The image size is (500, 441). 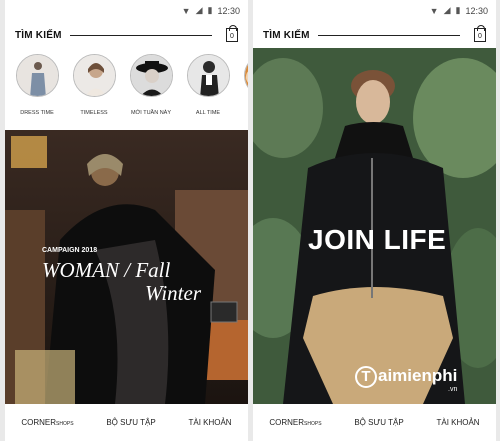 What do you see at coordinates (208, 113) in the screenshot?
I see `story-label: ALL TIME` at bounding box center [208, 113].